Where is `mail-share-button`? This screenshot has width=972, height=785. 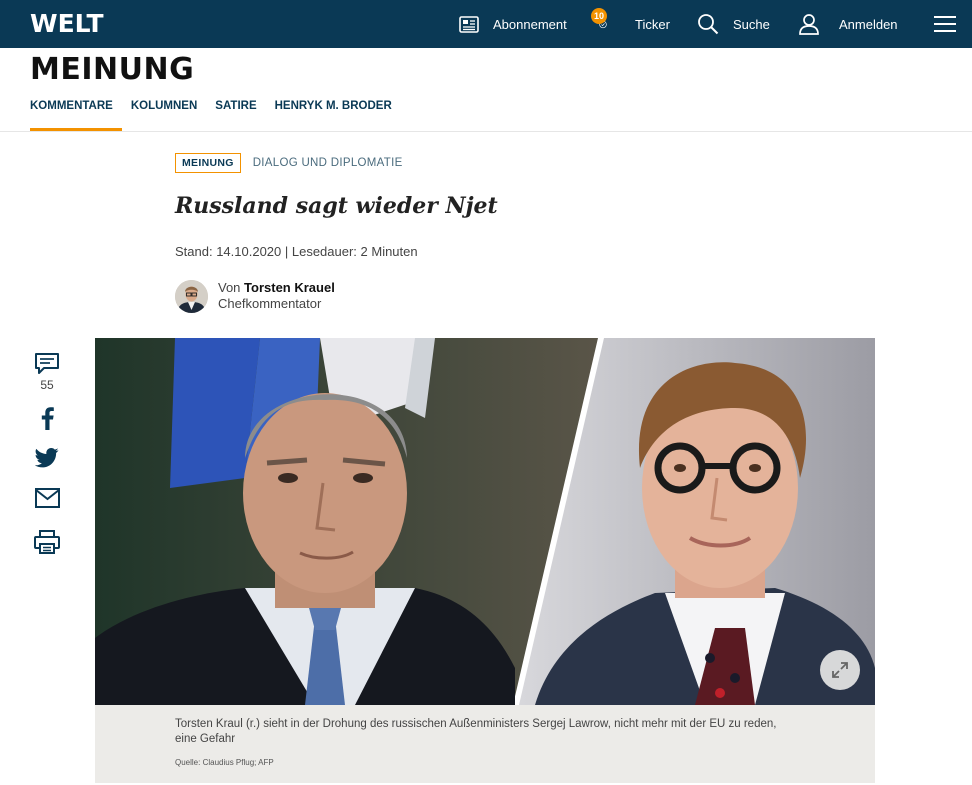 mail-share-button is located at coordinates (47, 498).